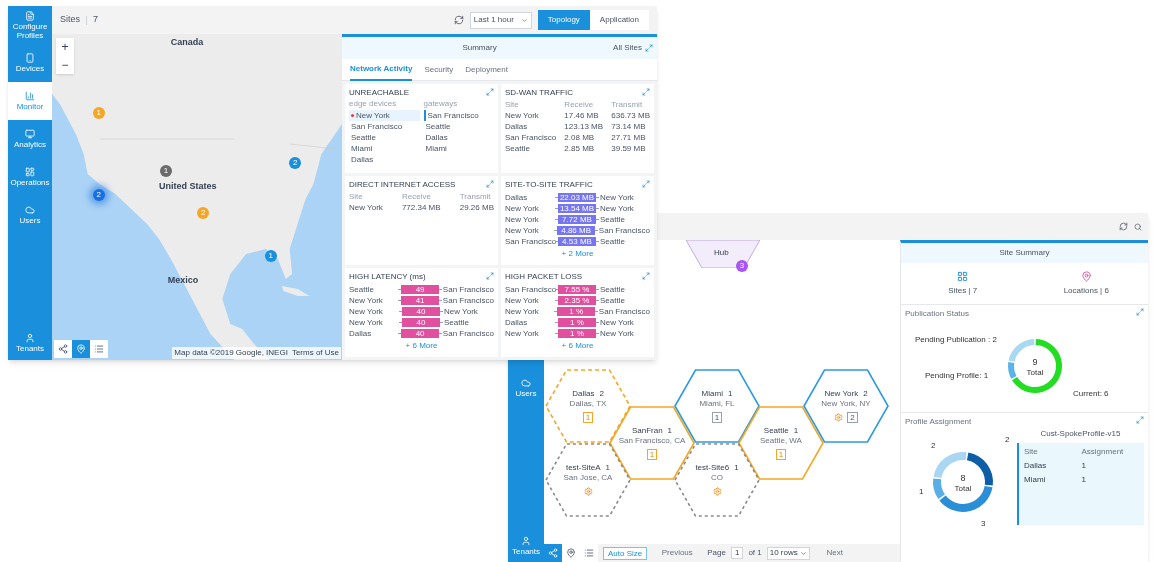 This screenshot has height=562, width=1153. I want to click on column-heading: Receive, so click(579, 104).